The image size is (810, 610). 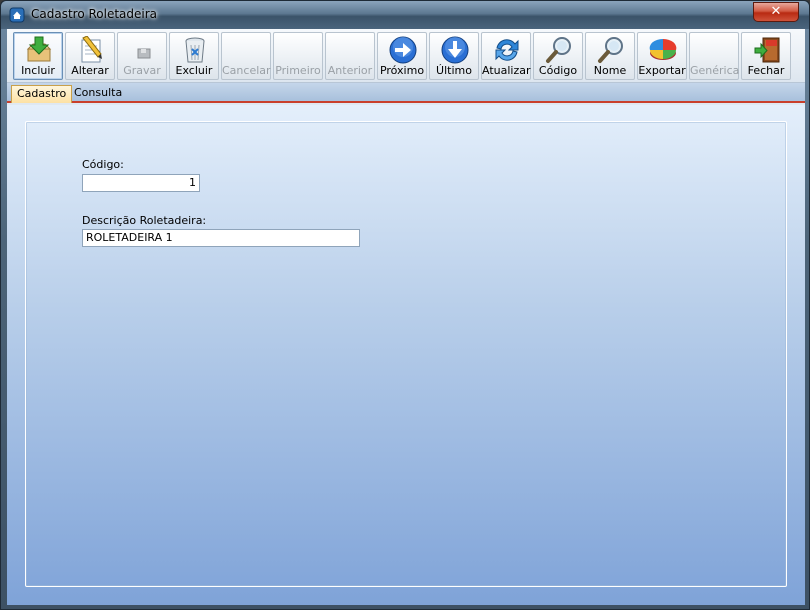 I want to click on nome-button: Nome, so click(x=610, y=56).